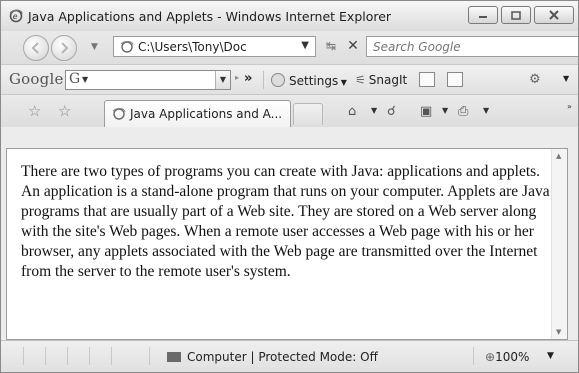  I want to click on print-dropdown-icon: ▼, so click(486, 110).